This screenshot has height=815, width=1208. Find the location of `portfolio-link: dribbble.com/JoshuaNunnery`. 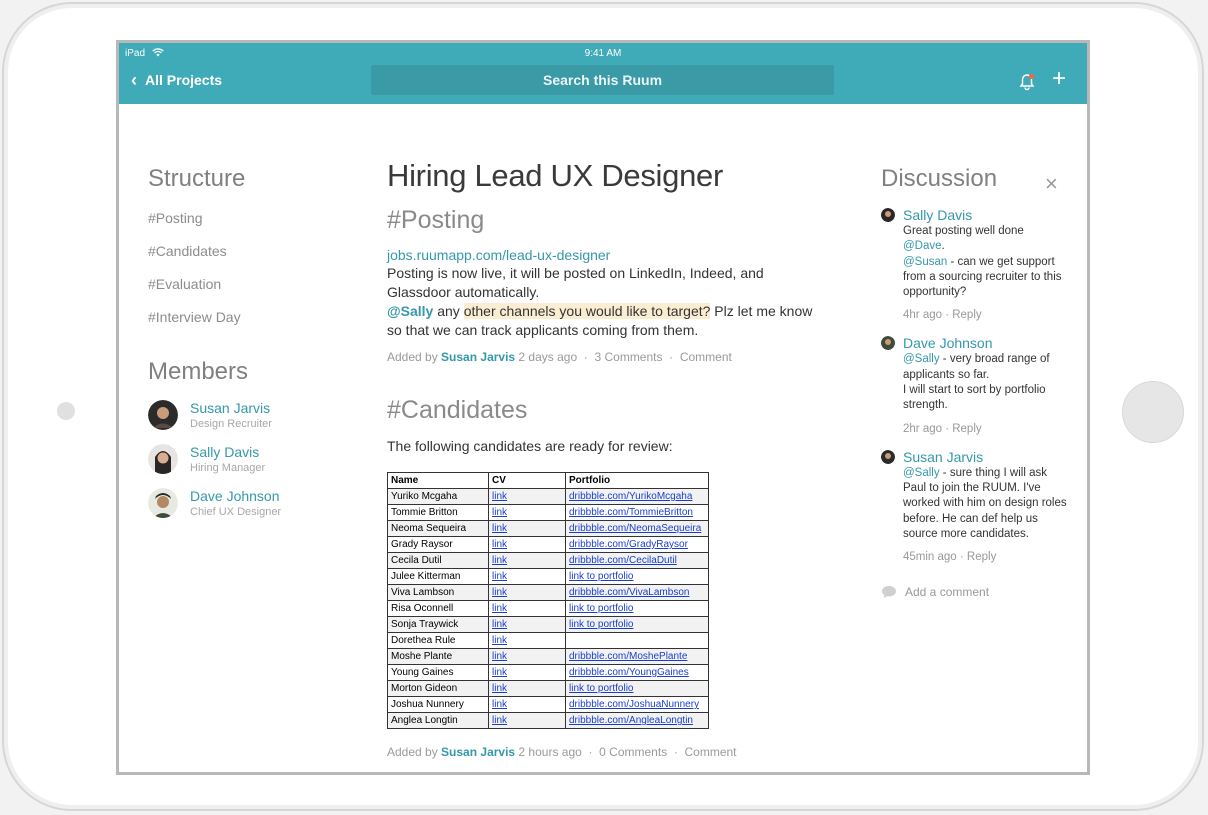

portfolio-link: dribbble.com/JoshuaNunnery is located at coordinates (634, 704).